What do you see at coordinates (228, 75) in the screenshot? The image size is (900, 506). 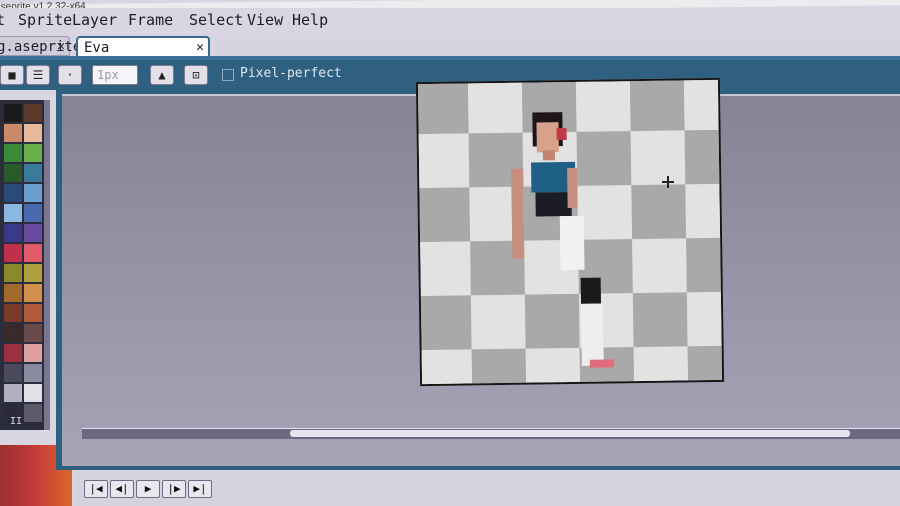 I see `pixel-perfect-checkbox` at bounding box center [228, 75].